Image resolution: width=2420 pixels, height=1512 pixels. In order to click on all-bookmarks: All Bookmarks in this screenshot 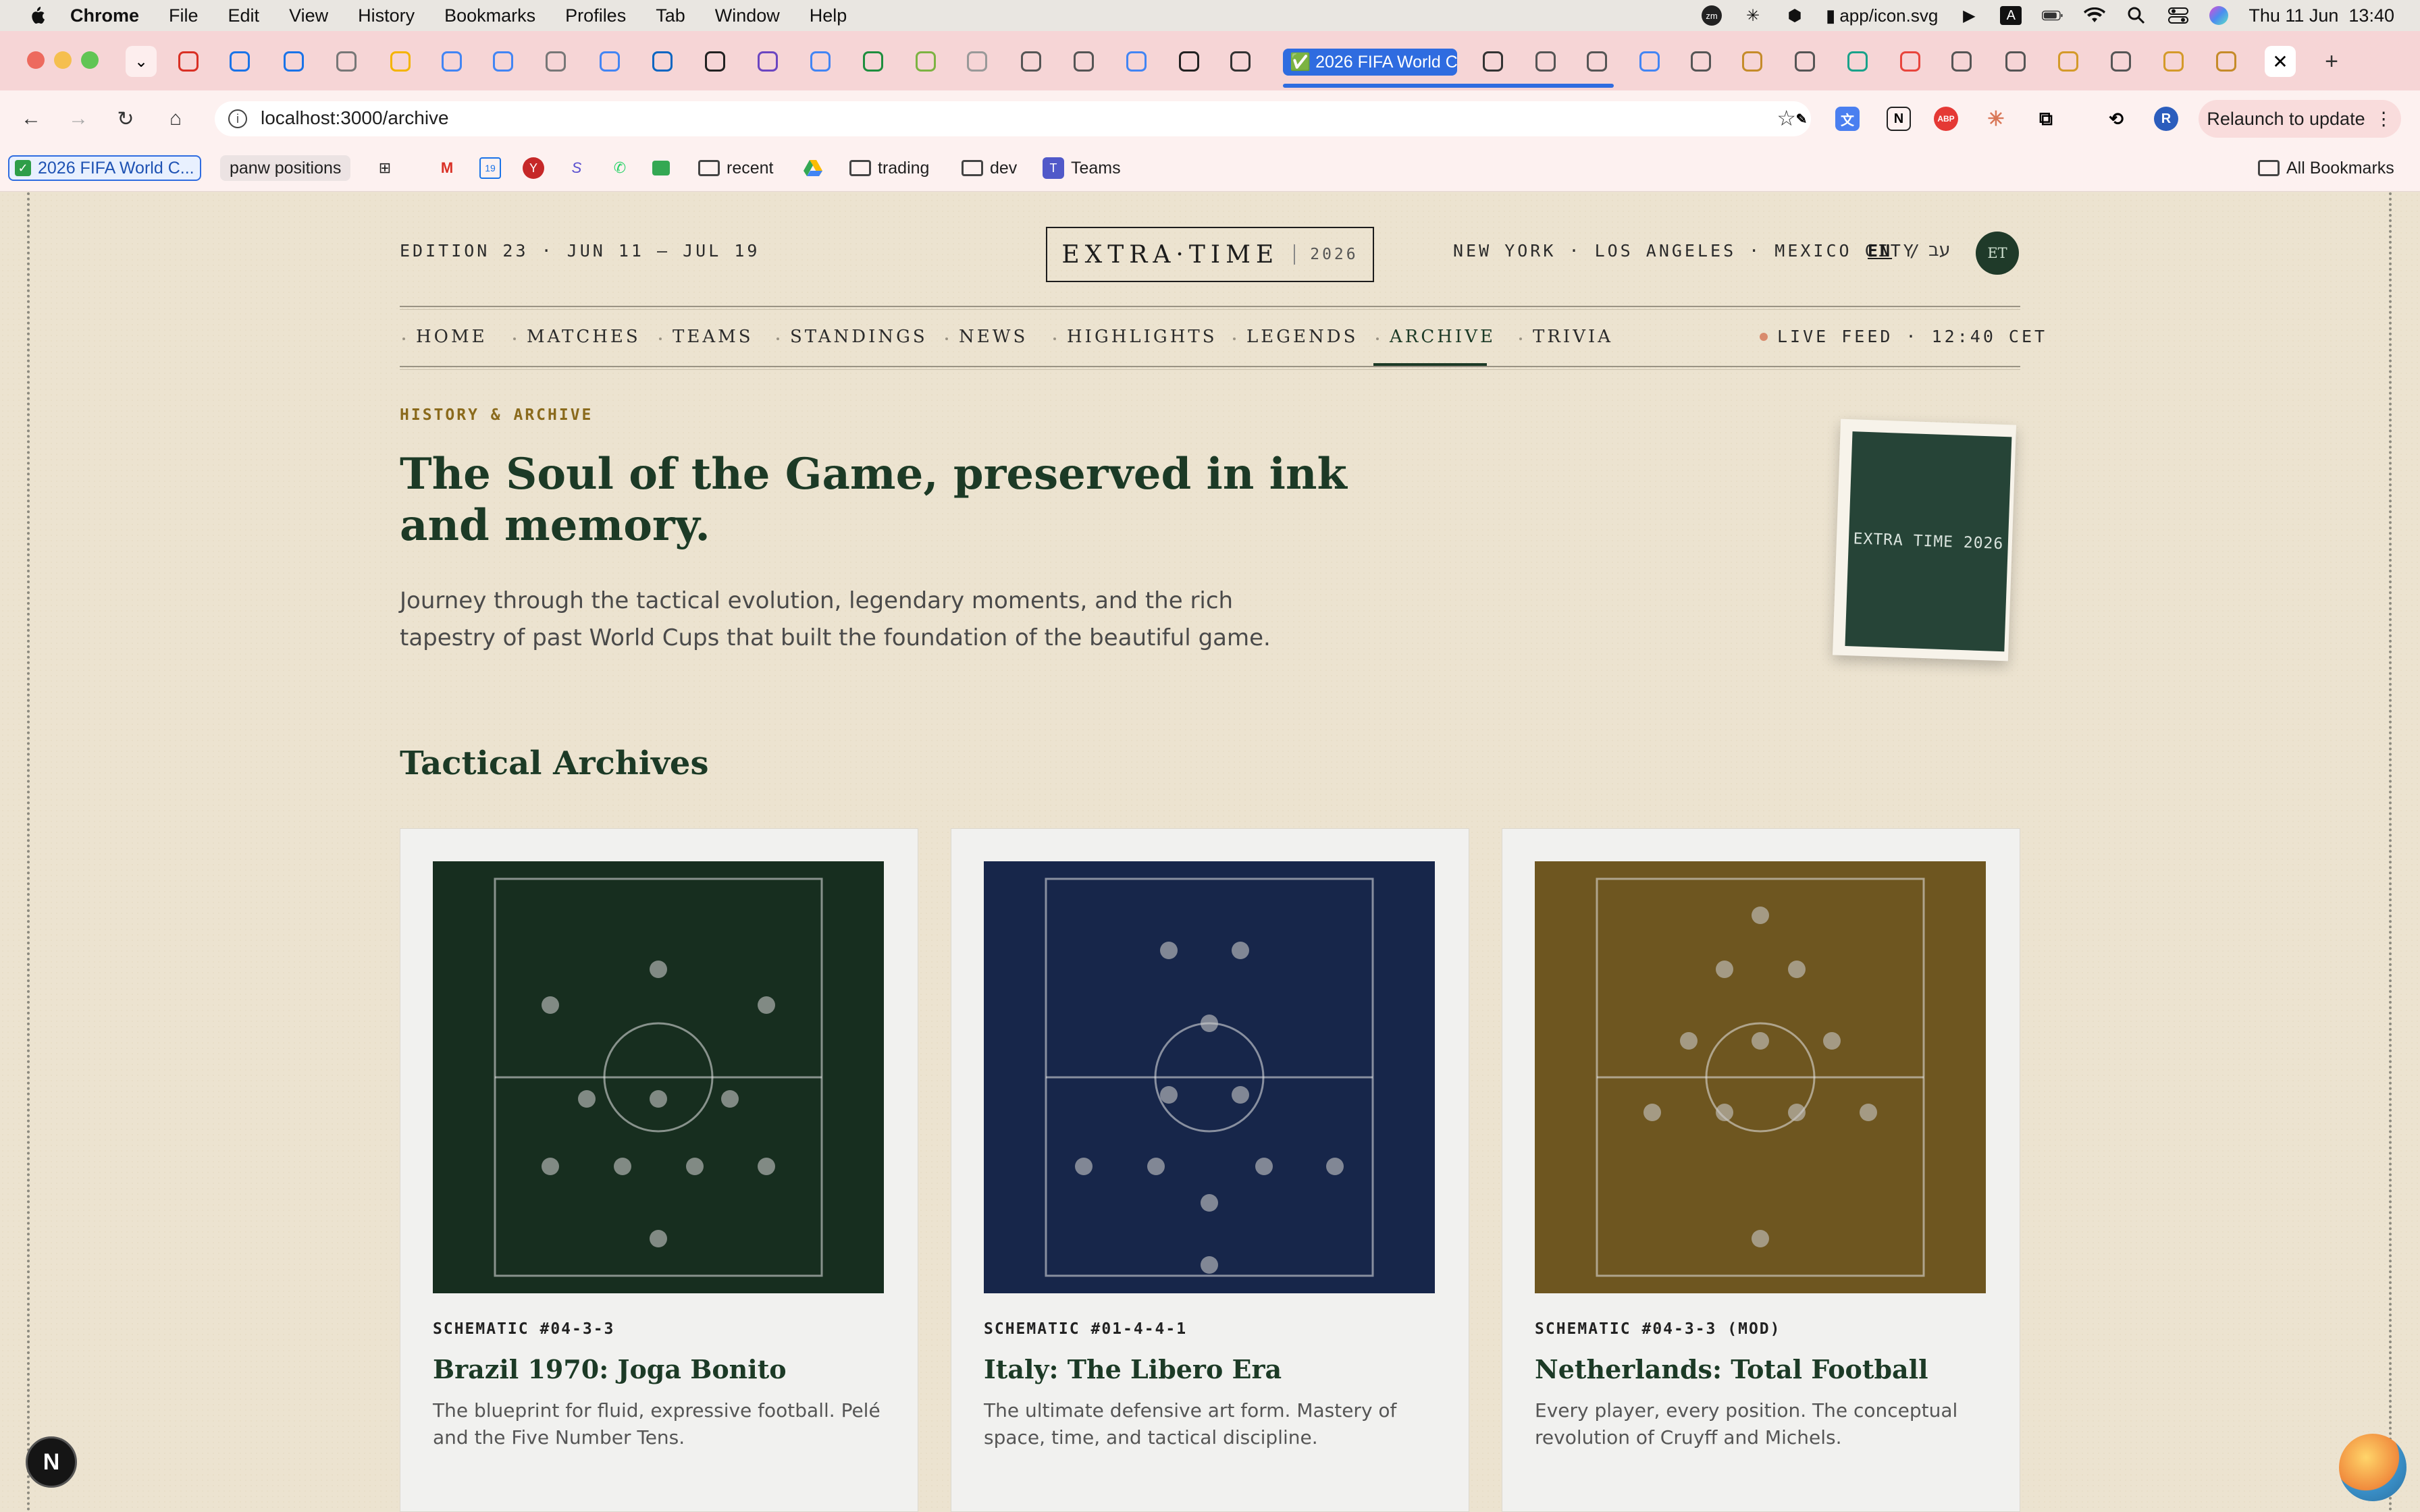, I will do `click(2326, 168)`.